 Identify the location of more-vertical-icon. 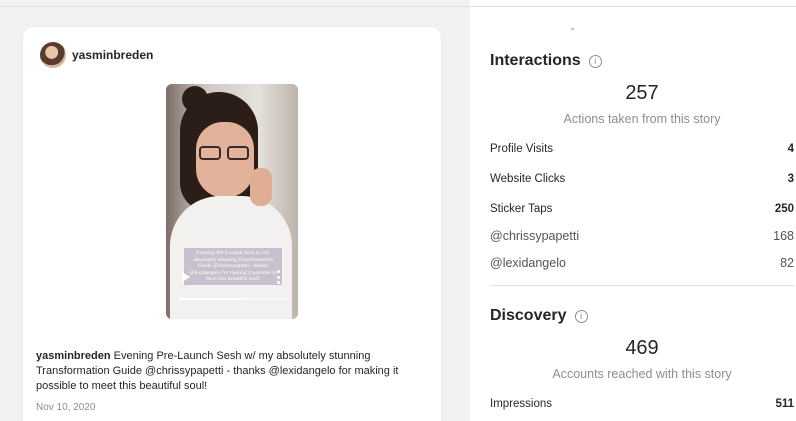
(278, 277).